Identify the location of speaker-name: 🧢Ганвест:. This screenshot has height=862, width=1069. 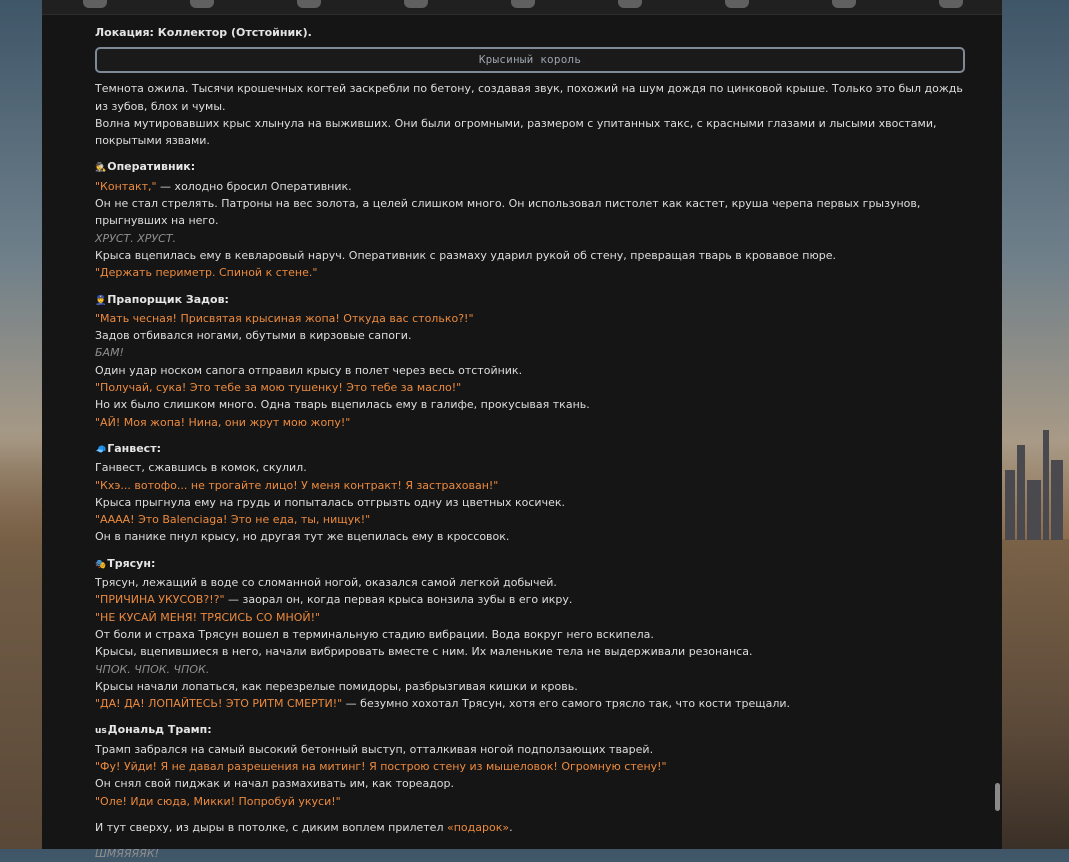
(128, 448).